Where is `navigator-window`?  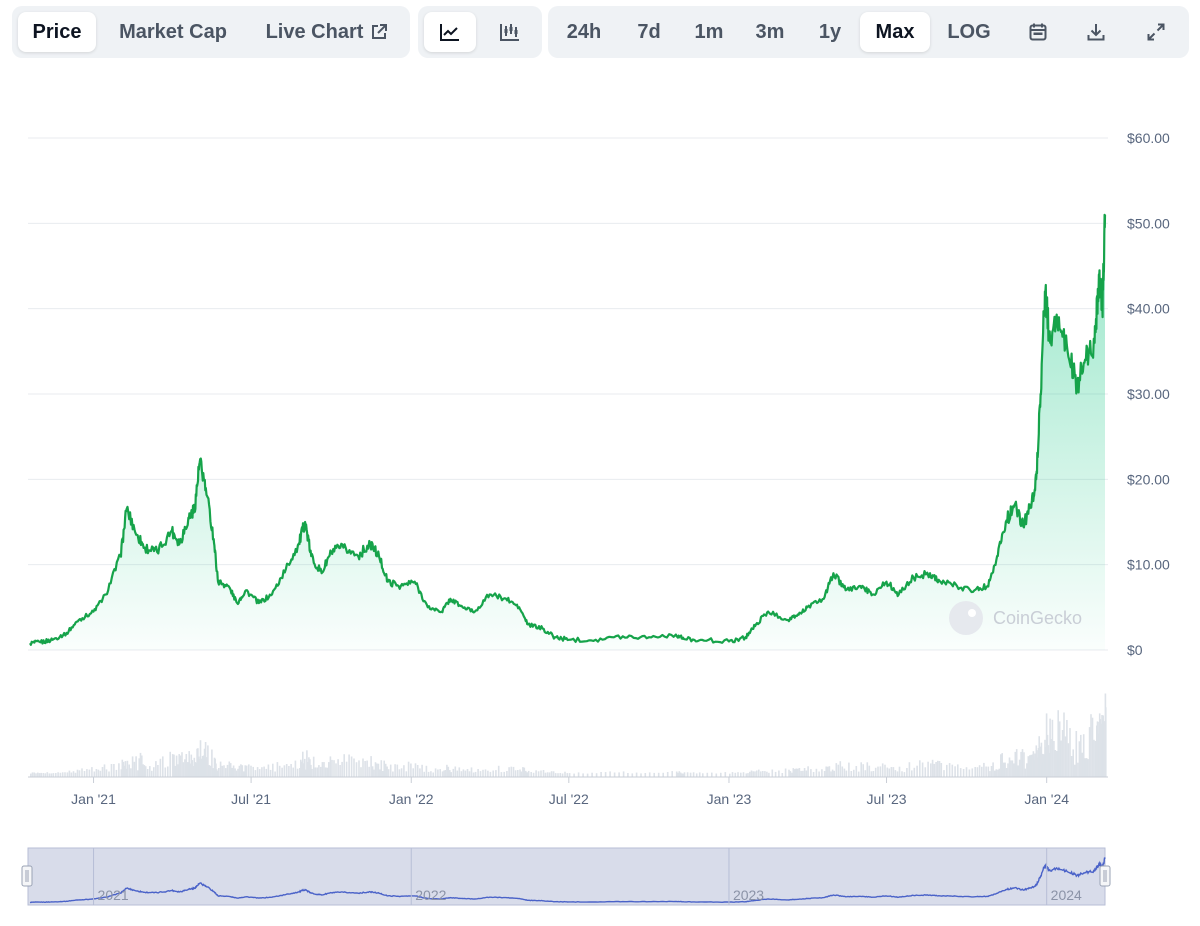
navigator-window is located at coordinates (566, 876).